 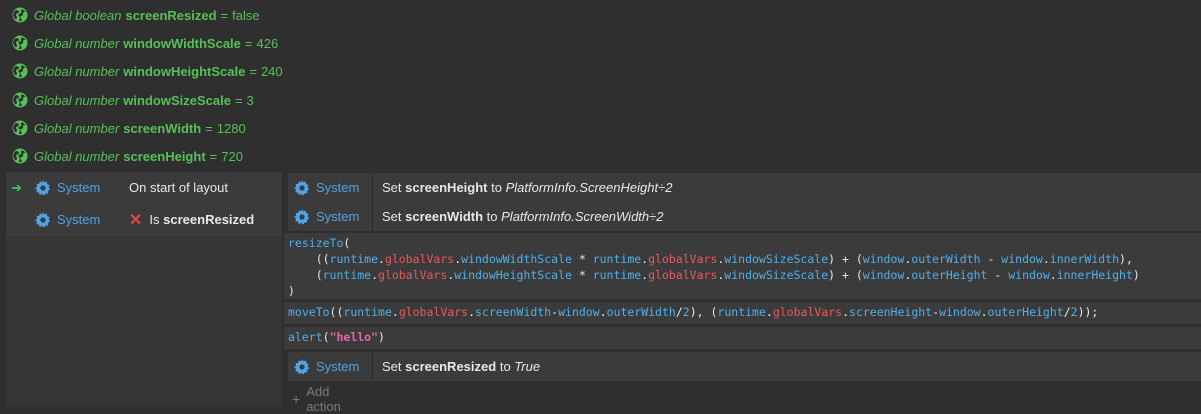 I want to click on variable-name: windowWidthScale, so click(x=182, y=43).